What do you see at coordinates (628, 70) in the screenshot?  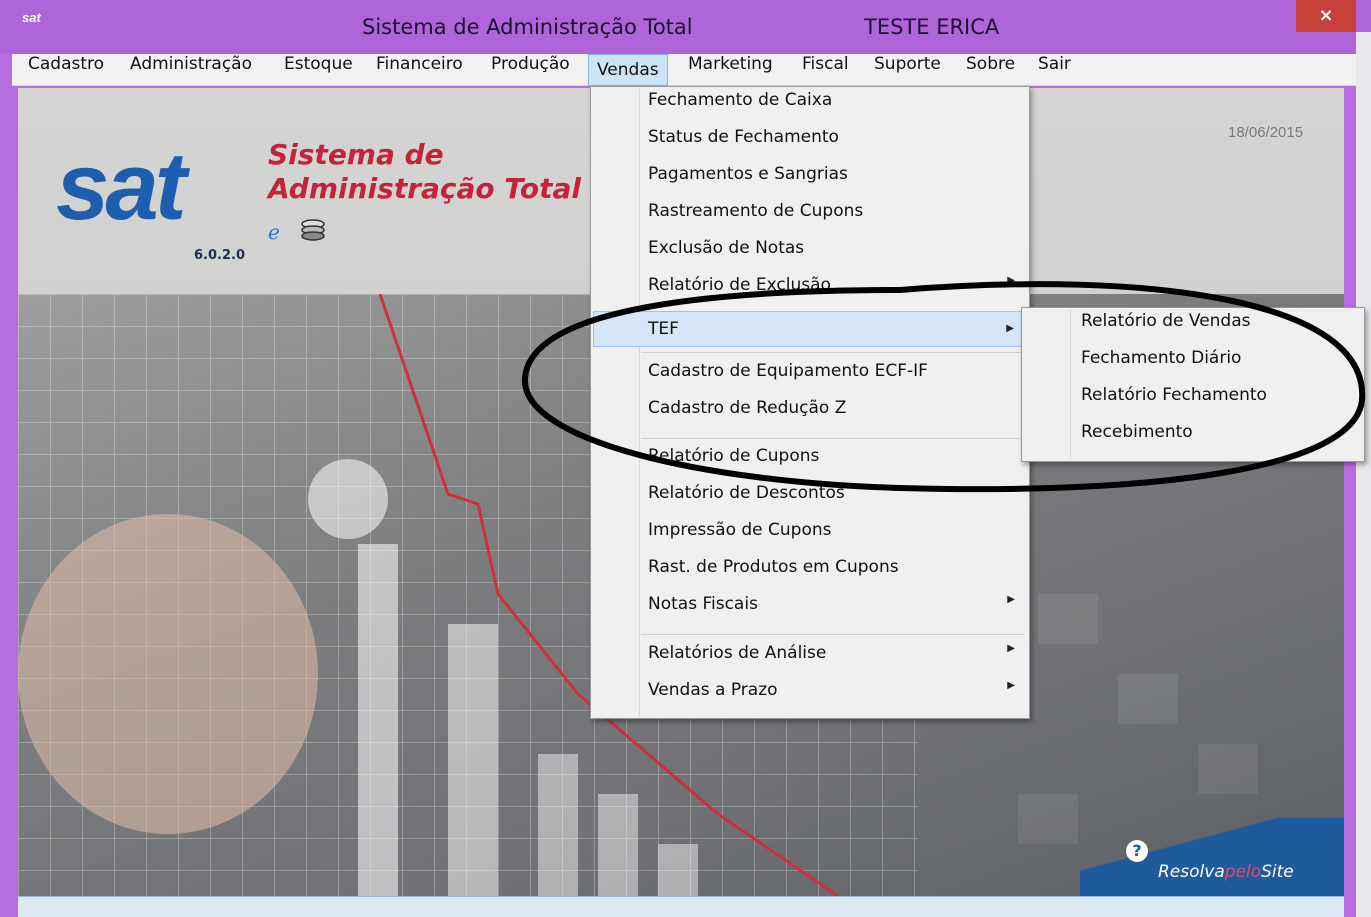 I see `menu-vendas: Vendas` at bounding box center [628, 70].